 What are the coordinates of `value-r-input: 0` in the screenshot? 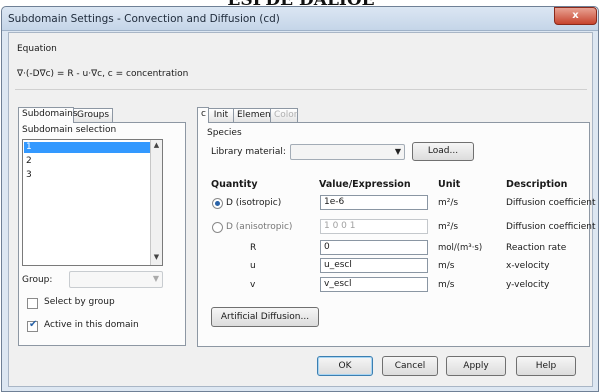 It's located at (374, 247).